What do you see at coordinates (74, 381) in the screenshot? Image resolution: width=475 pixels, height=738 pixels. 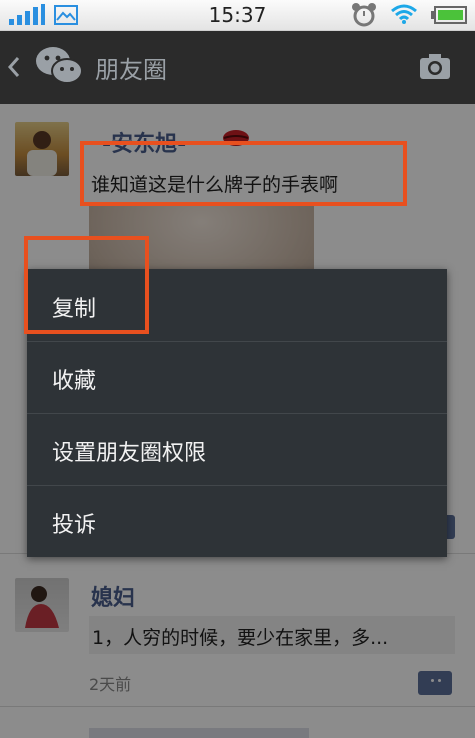 I see `menu-item-label: 收藏` at bounding box center [74, 381].